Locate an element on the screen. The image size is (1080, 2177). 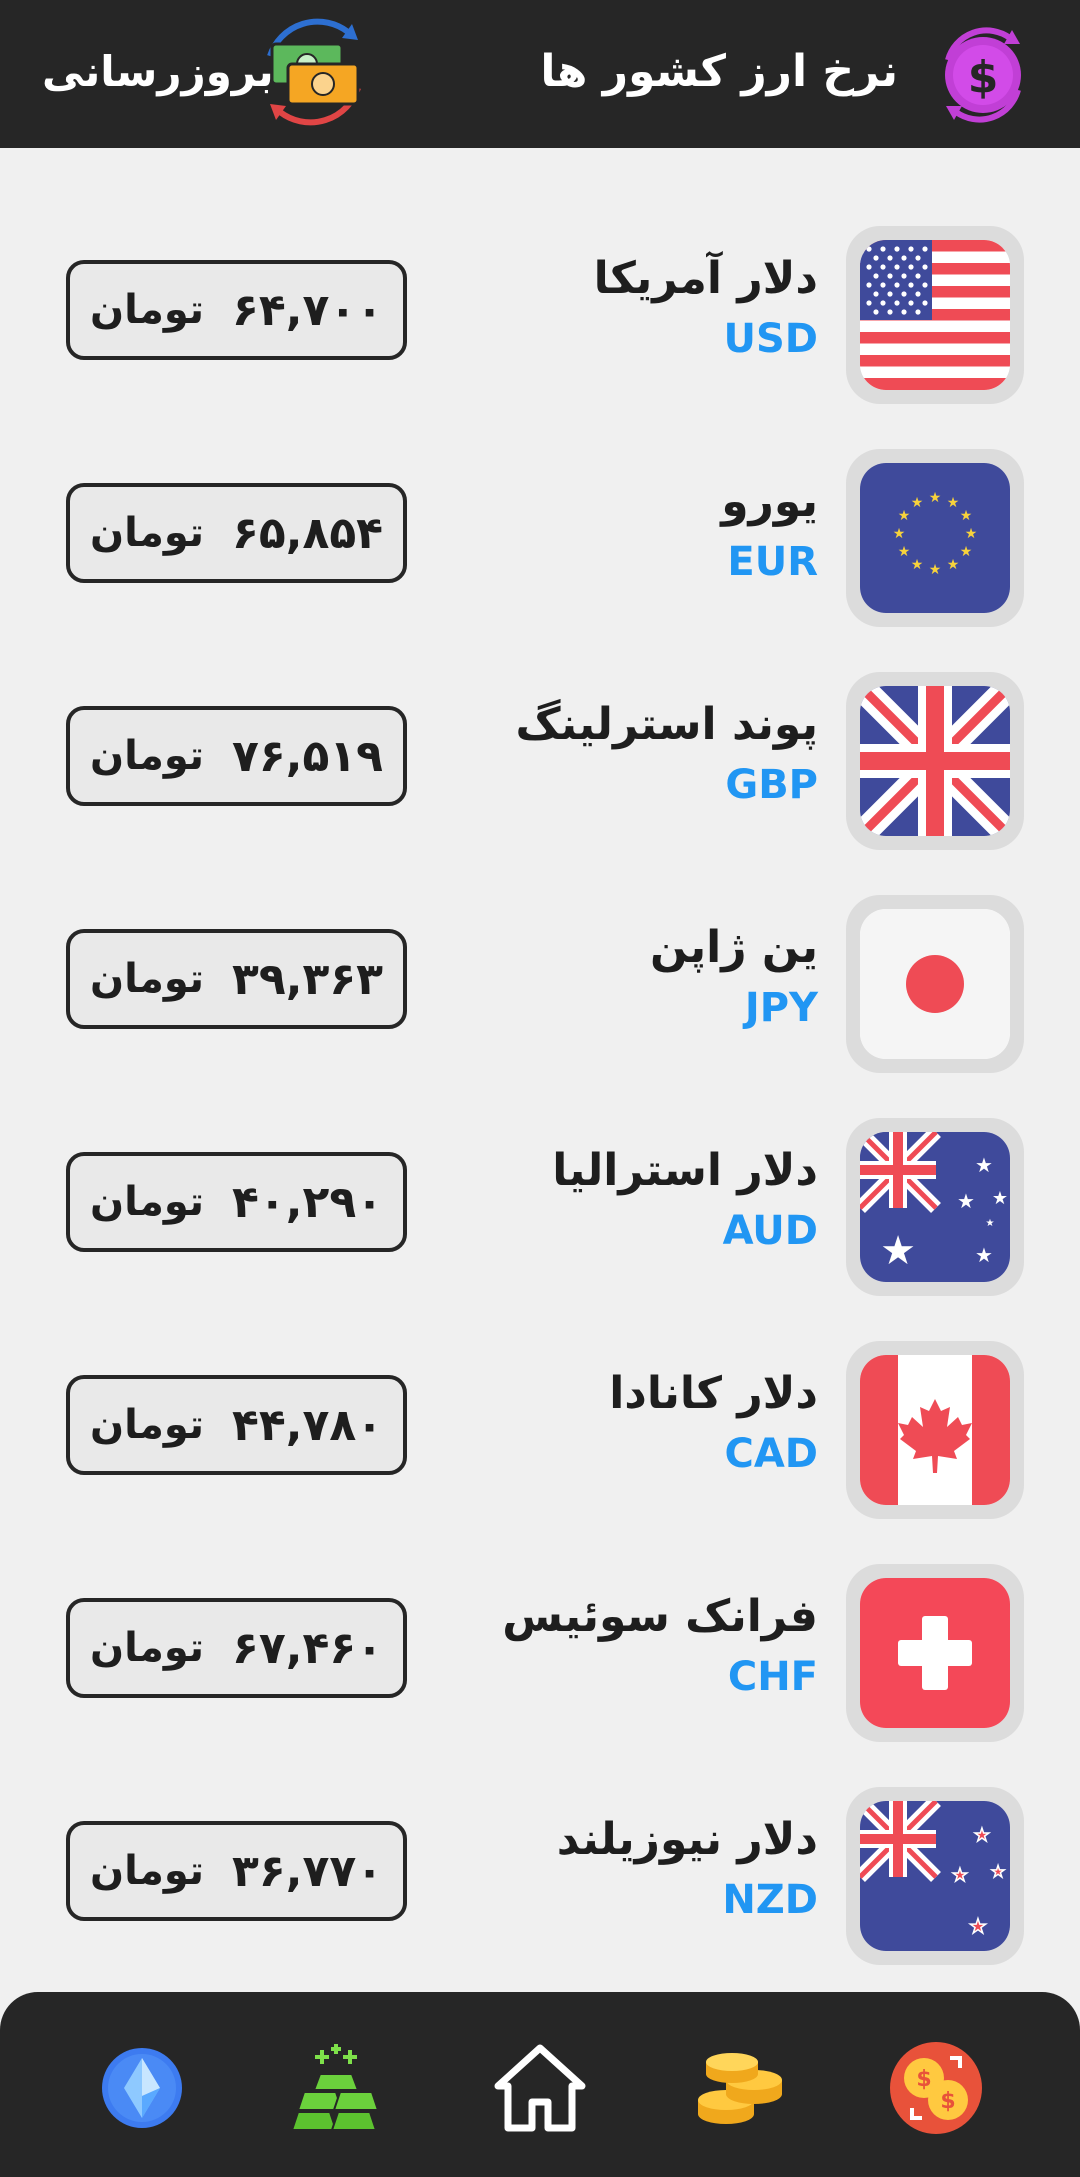
currency-code: EUR is located at coordinates (772, 562).